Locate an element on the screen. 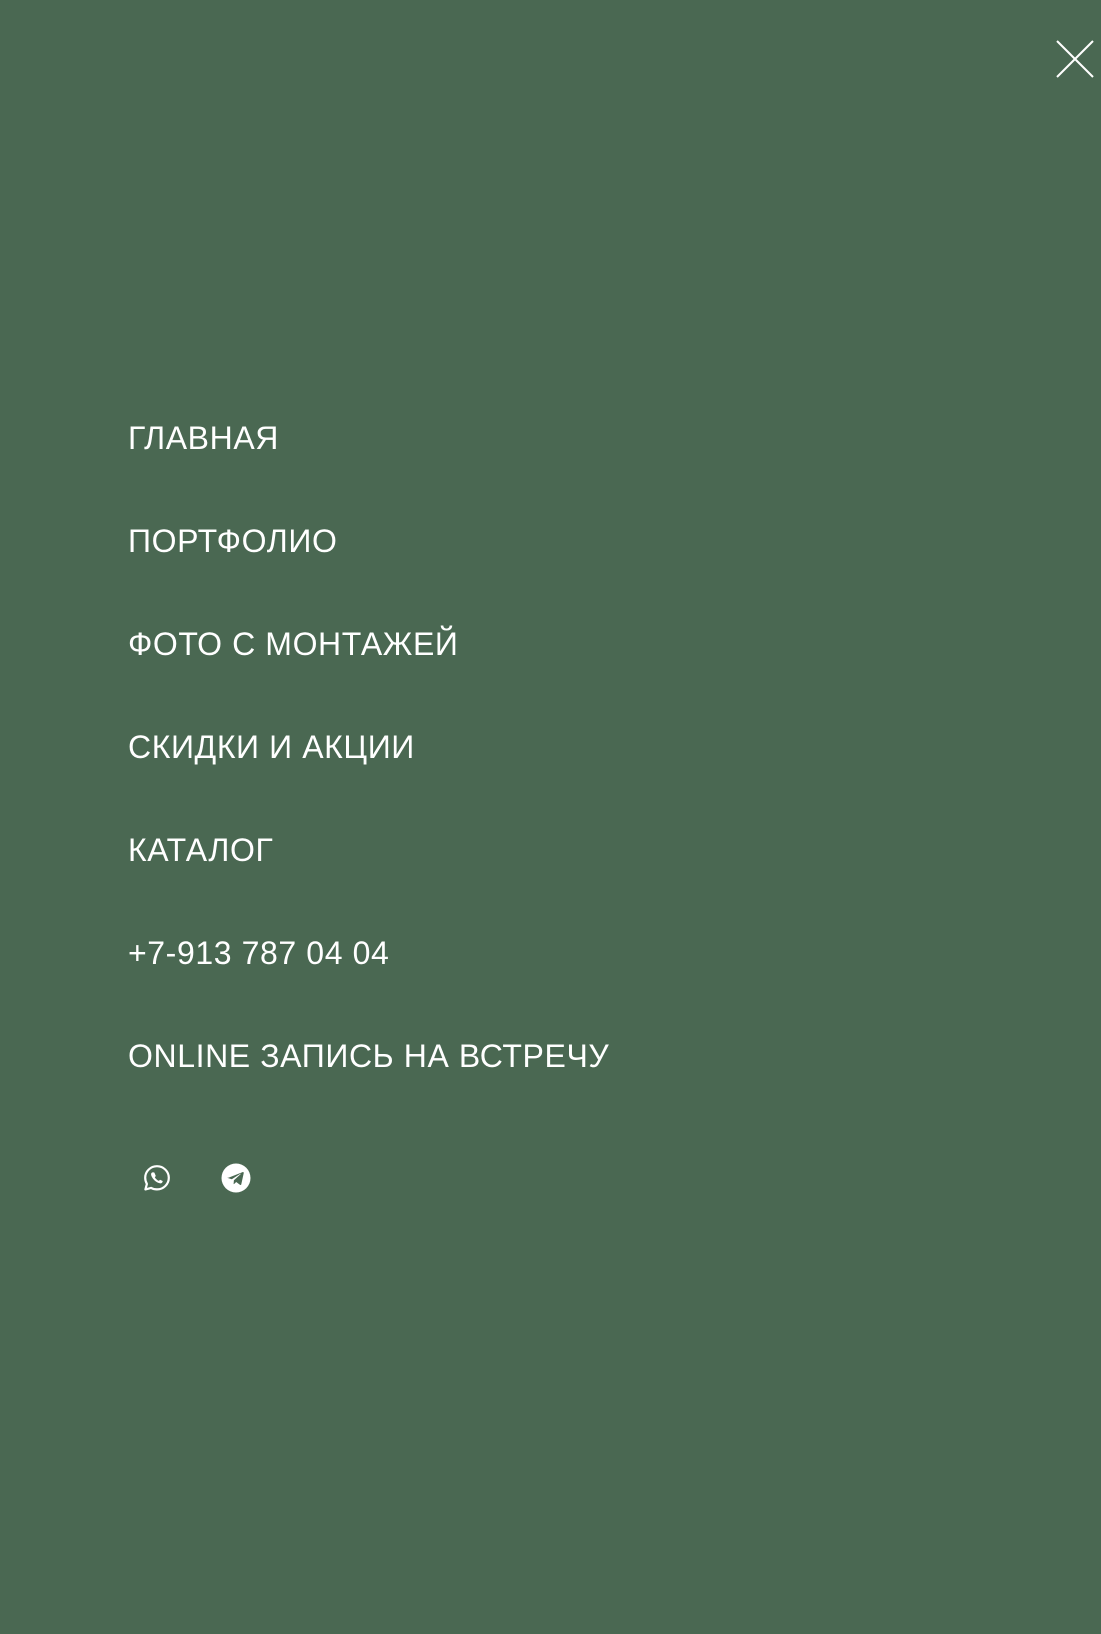  nav-item-discounts: СКИДКИ И АКЦИИ is located at coordinates (368, 780).